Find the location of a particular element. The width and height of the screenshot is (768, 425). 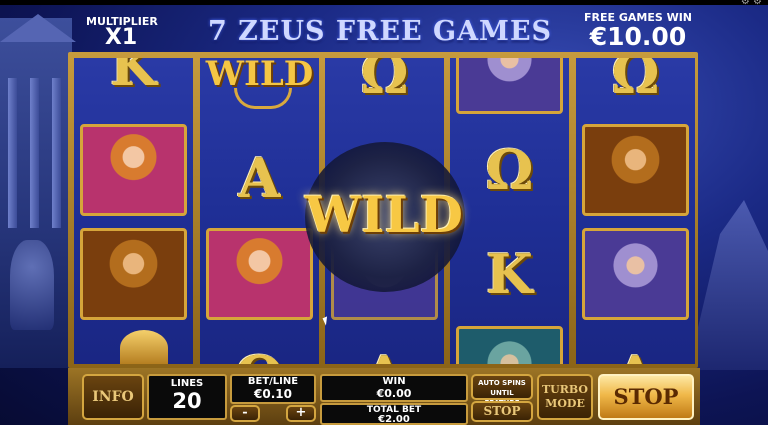

big-wild-symbol: WILD is located at coordinates (384, 214).